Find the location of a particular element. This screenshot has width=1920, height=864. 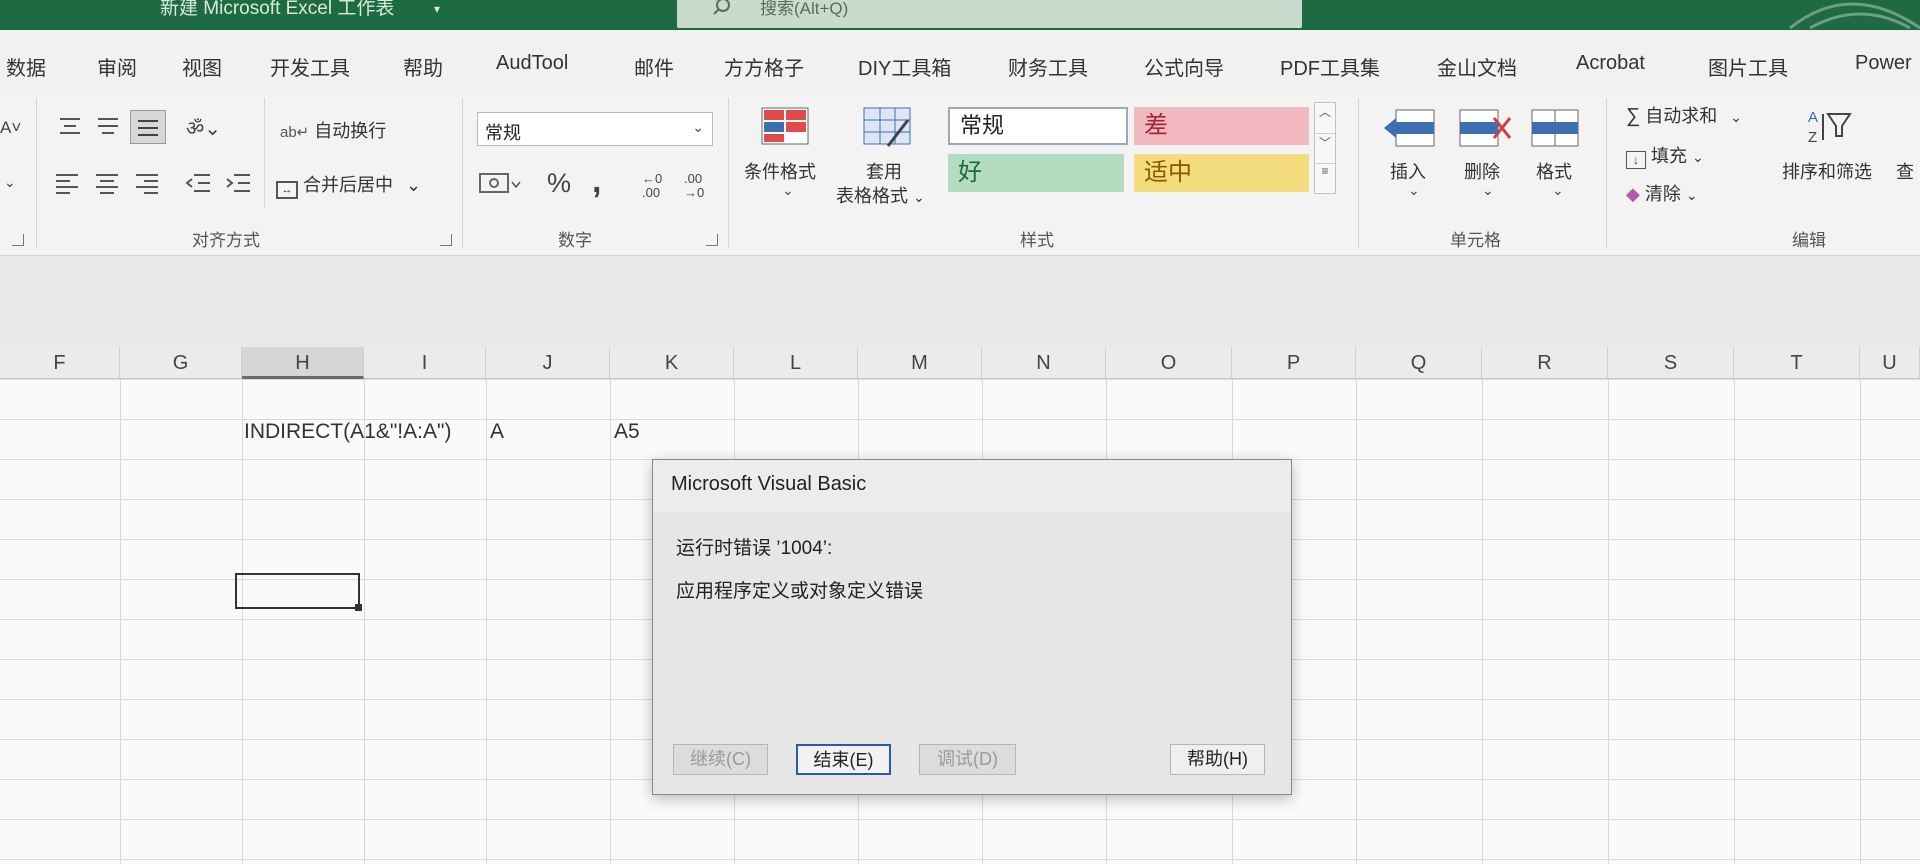

more-styles-icon: ≡ is located at coordinates (1325, 178).